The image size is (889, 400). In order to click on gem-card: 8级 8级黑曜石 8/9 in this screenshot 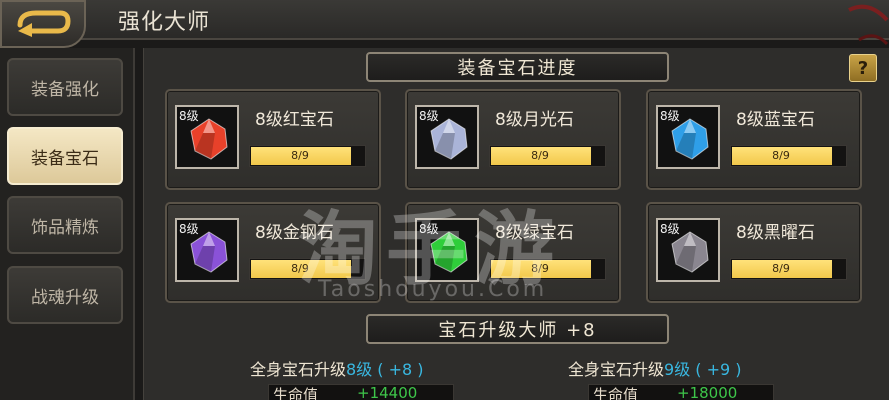, I will do `click(754, 252)`.